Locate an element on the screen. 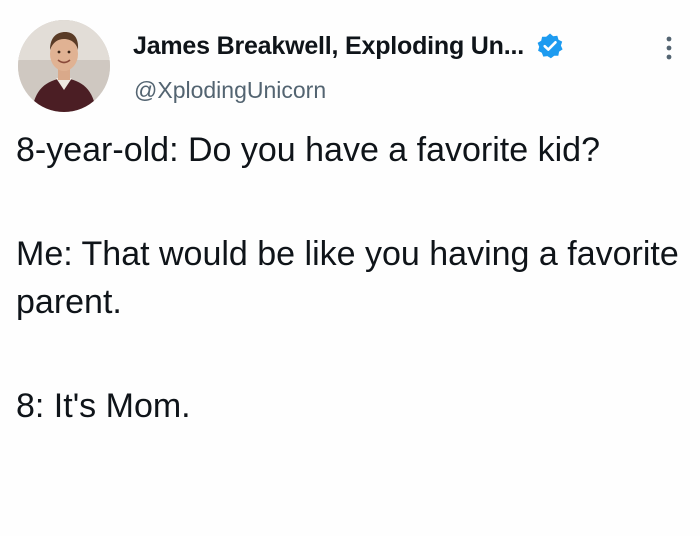 This screenshot has height=536, width=700. verified-badge-icon is located at coordinates (550, 46).